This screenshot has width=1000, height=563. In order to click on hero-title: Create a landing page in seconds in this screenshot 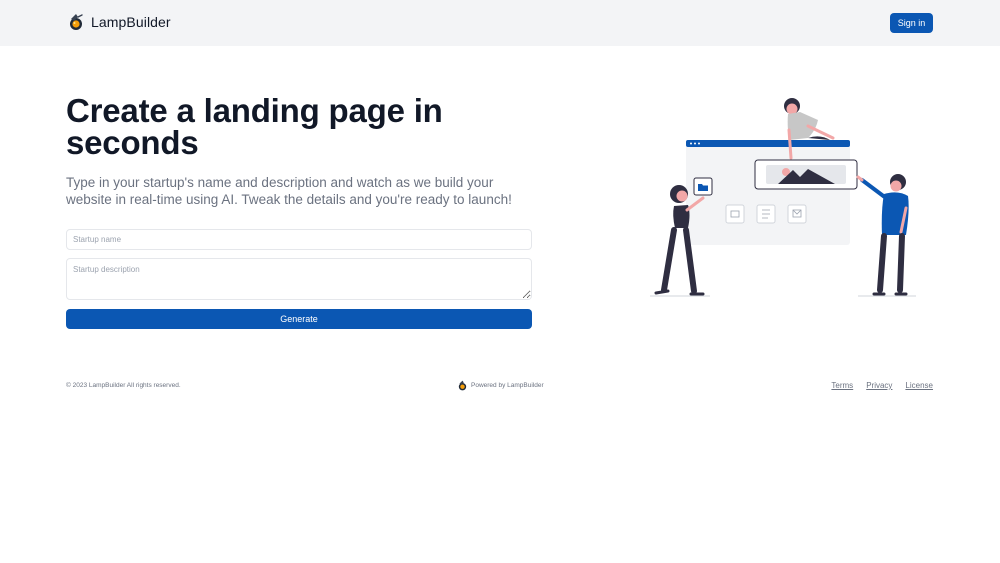, I will do `click(254, 126)`.